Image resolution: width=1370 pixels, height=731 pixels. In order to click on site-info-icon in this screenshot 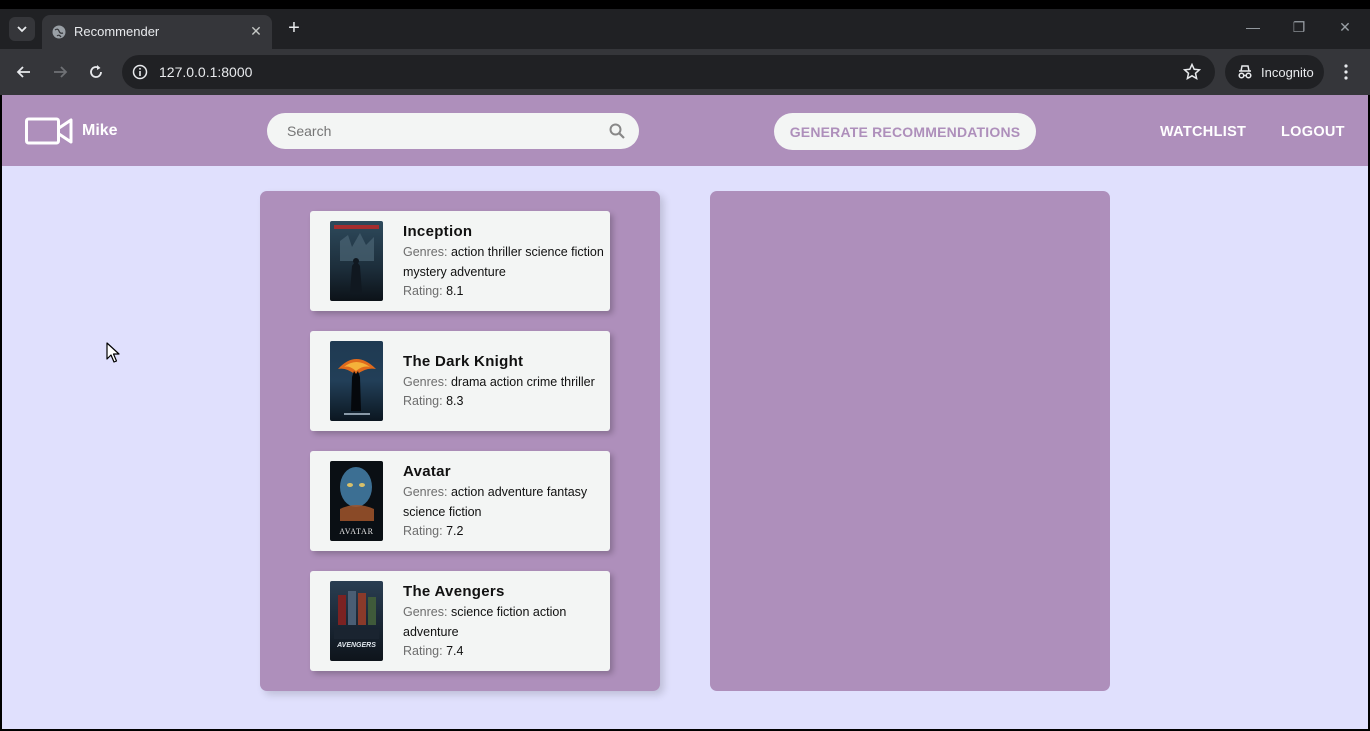, I will do `click(140, 72)`.